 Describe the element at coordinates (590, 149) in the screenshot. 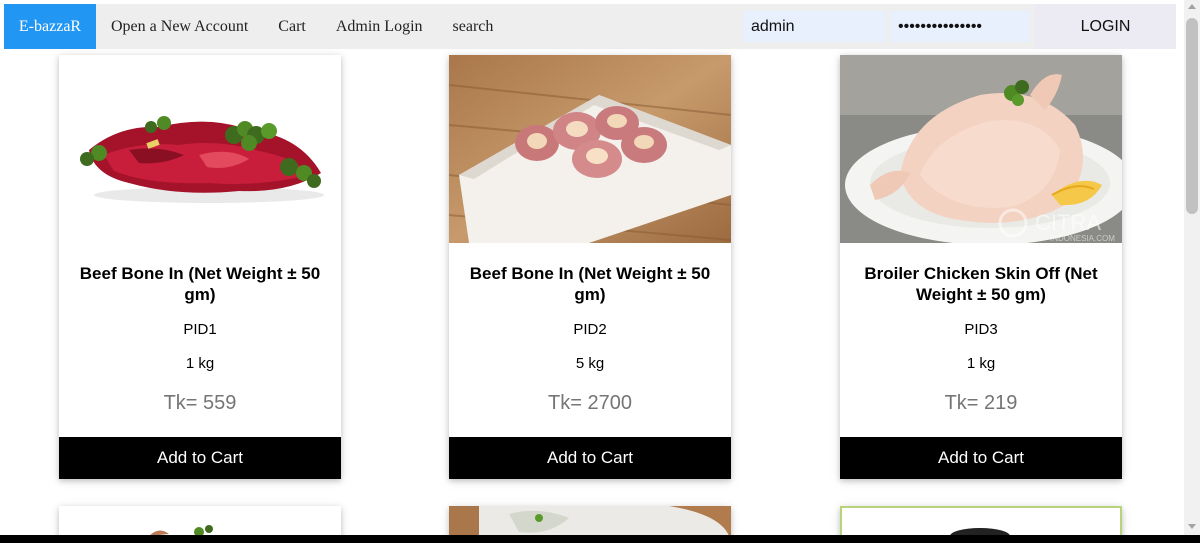

I see `beef-bone-image` at that location.